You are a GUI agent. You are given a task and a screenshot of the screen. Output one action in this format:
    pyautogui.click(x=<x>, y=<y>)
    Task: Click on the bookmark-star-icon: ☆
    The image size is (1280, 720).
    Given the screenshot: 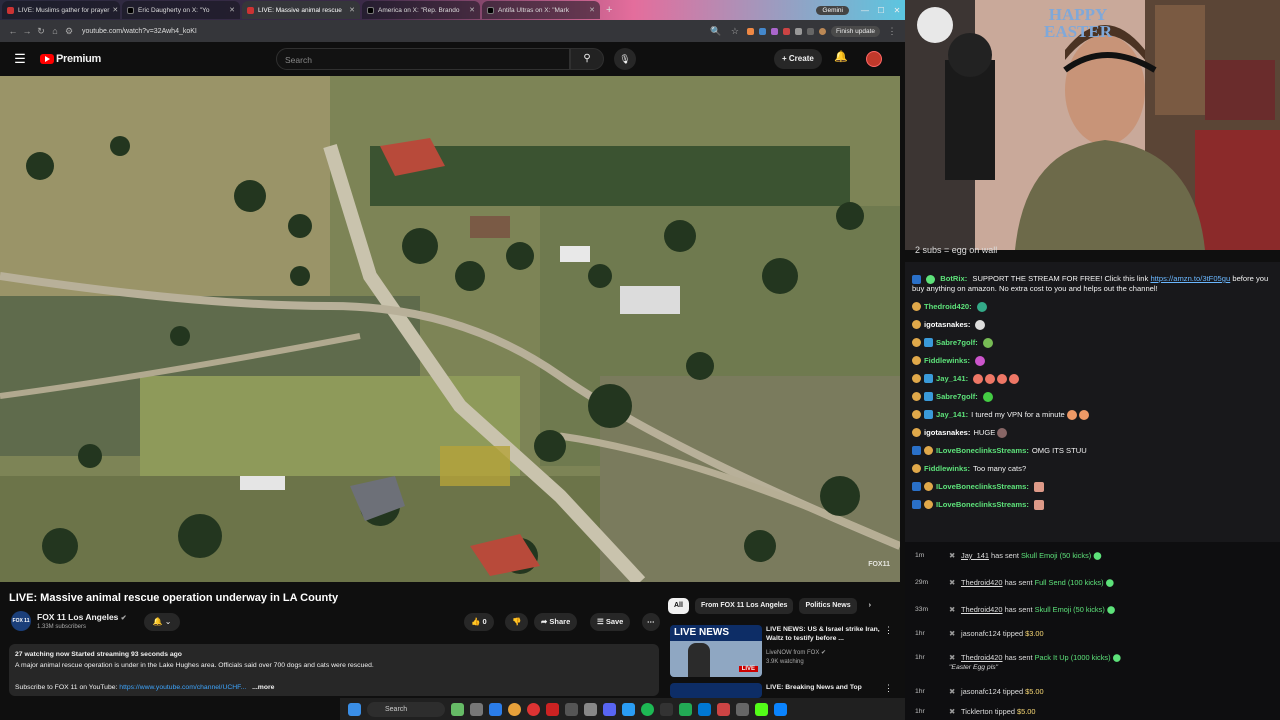 What is the action you would take?
    pyautogui.click(x=735, y=31)
    